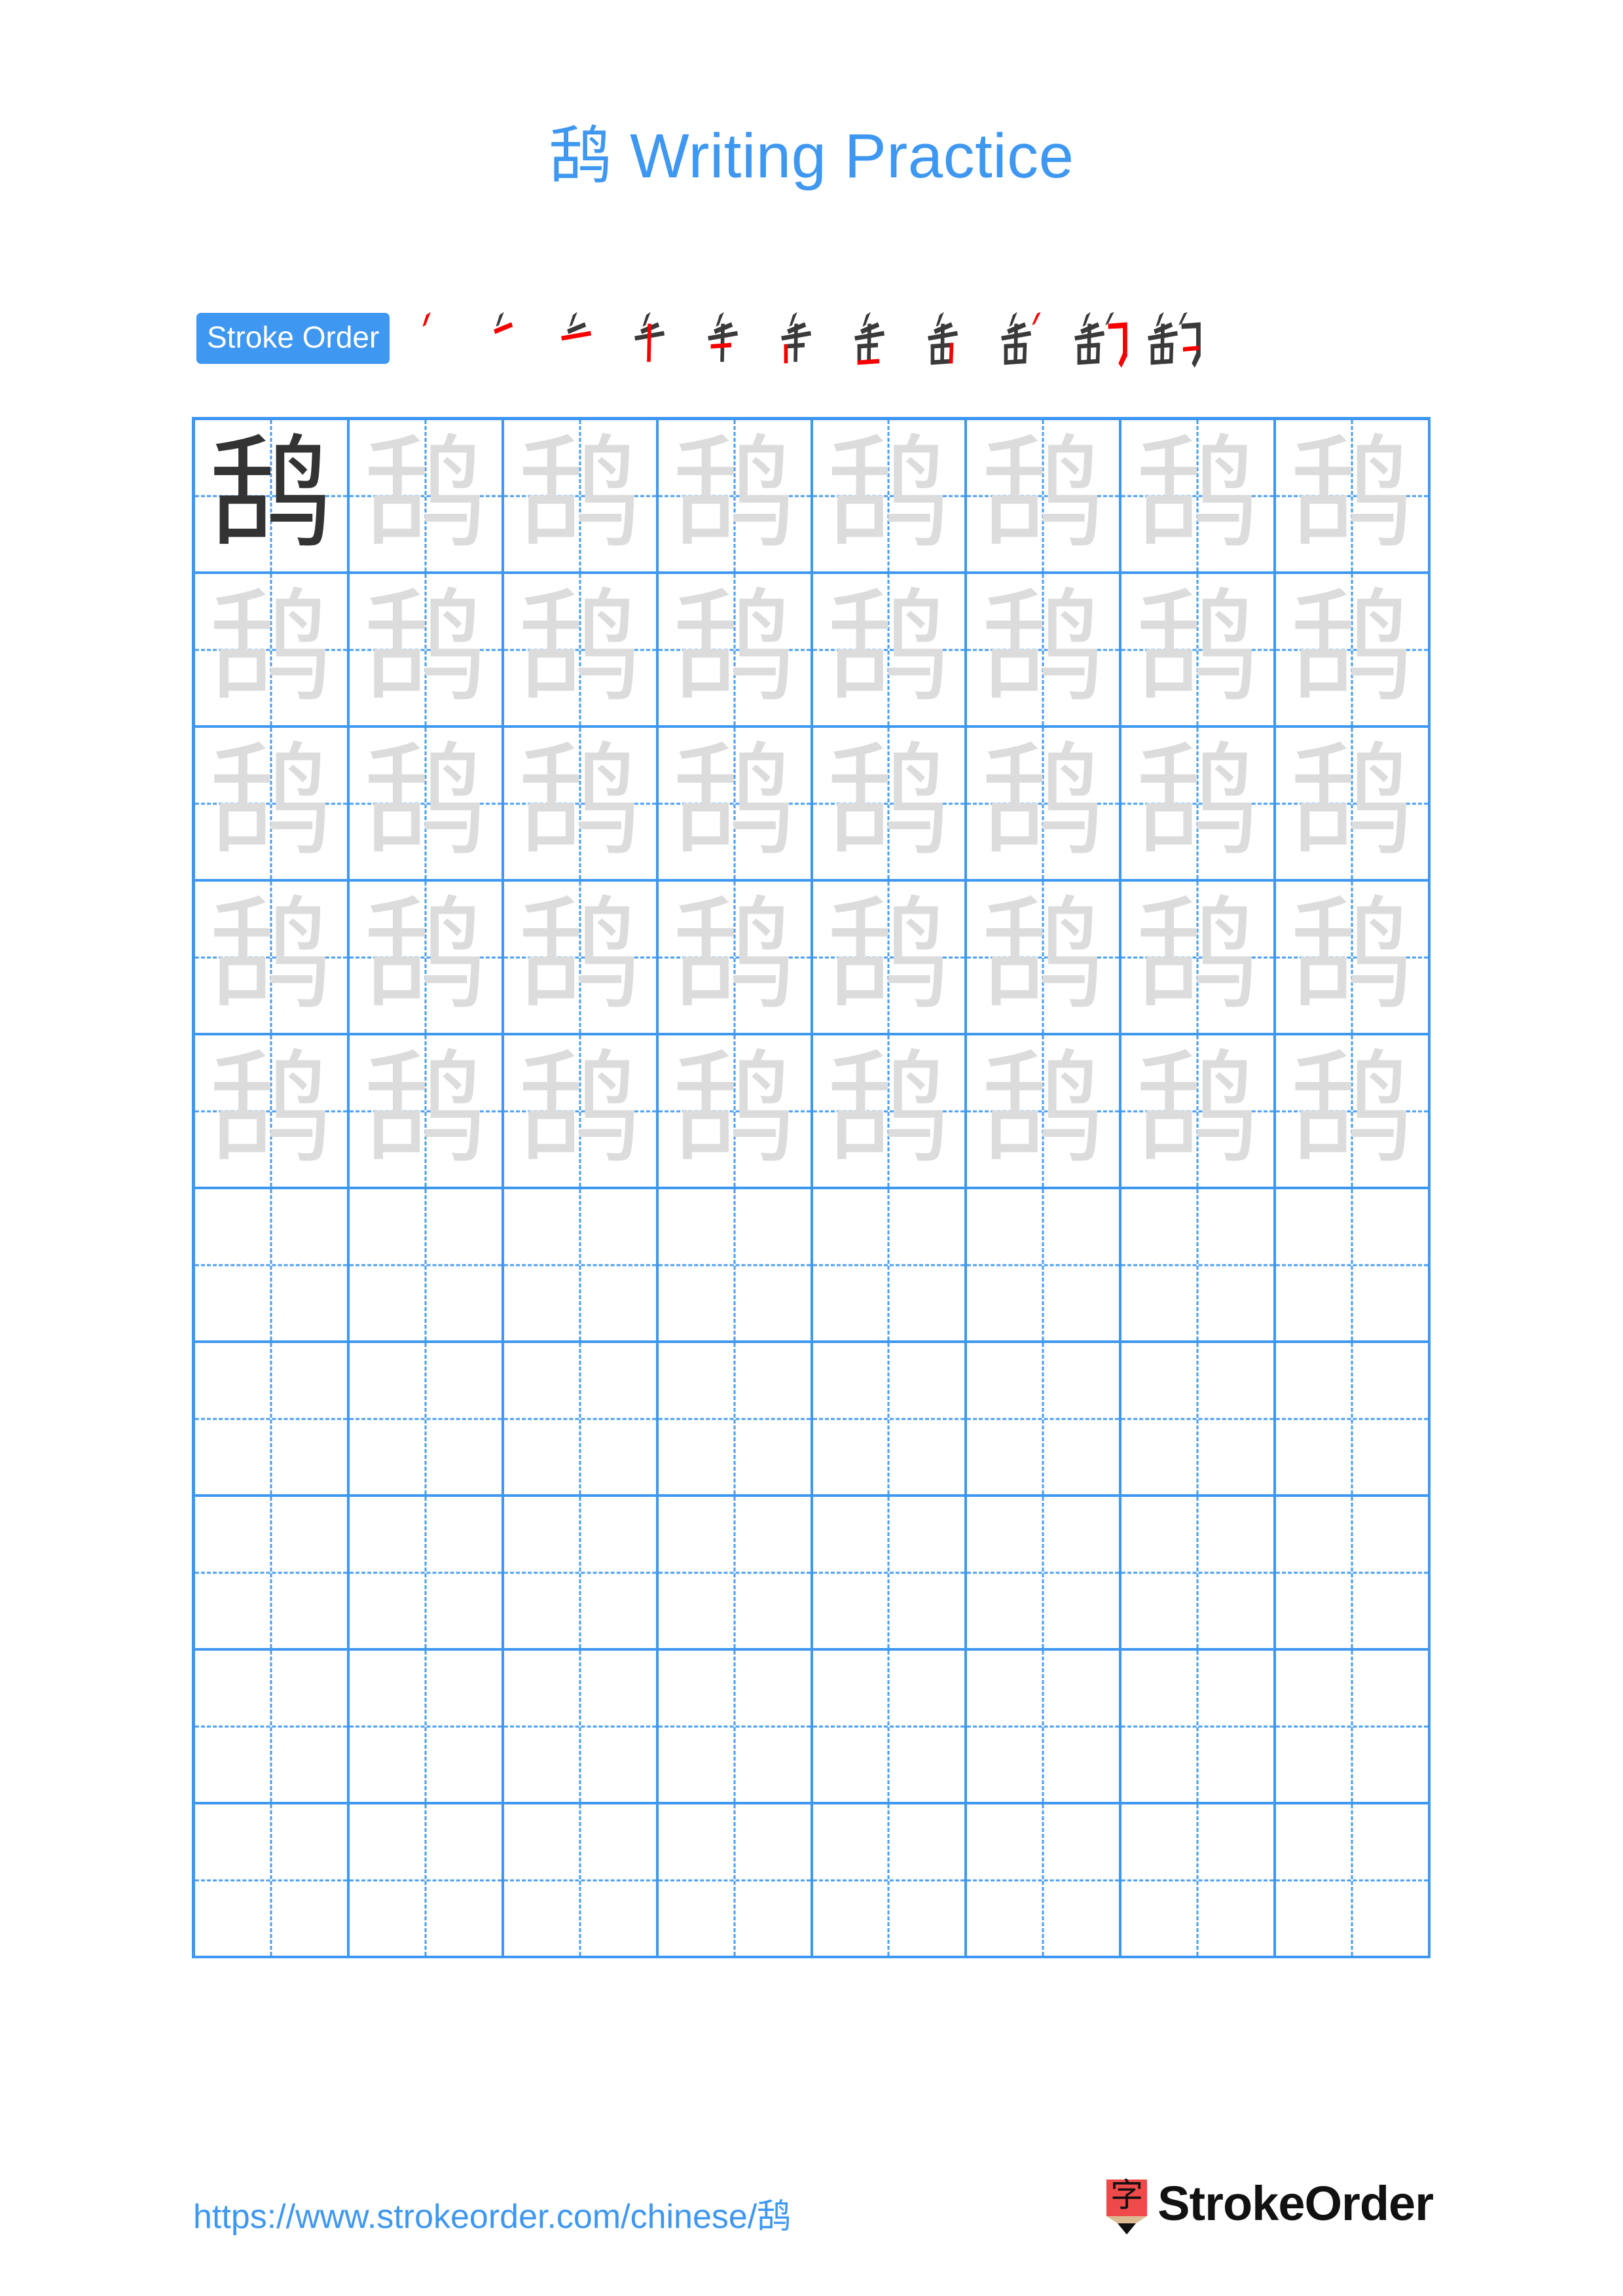 This screenshot has height=2296, width=1623. Describe the element at coordinates (492, 2213) in the screenshot. I see `footer-url-link: https://www.strokeorder.com/chinese/鸹` at that location.